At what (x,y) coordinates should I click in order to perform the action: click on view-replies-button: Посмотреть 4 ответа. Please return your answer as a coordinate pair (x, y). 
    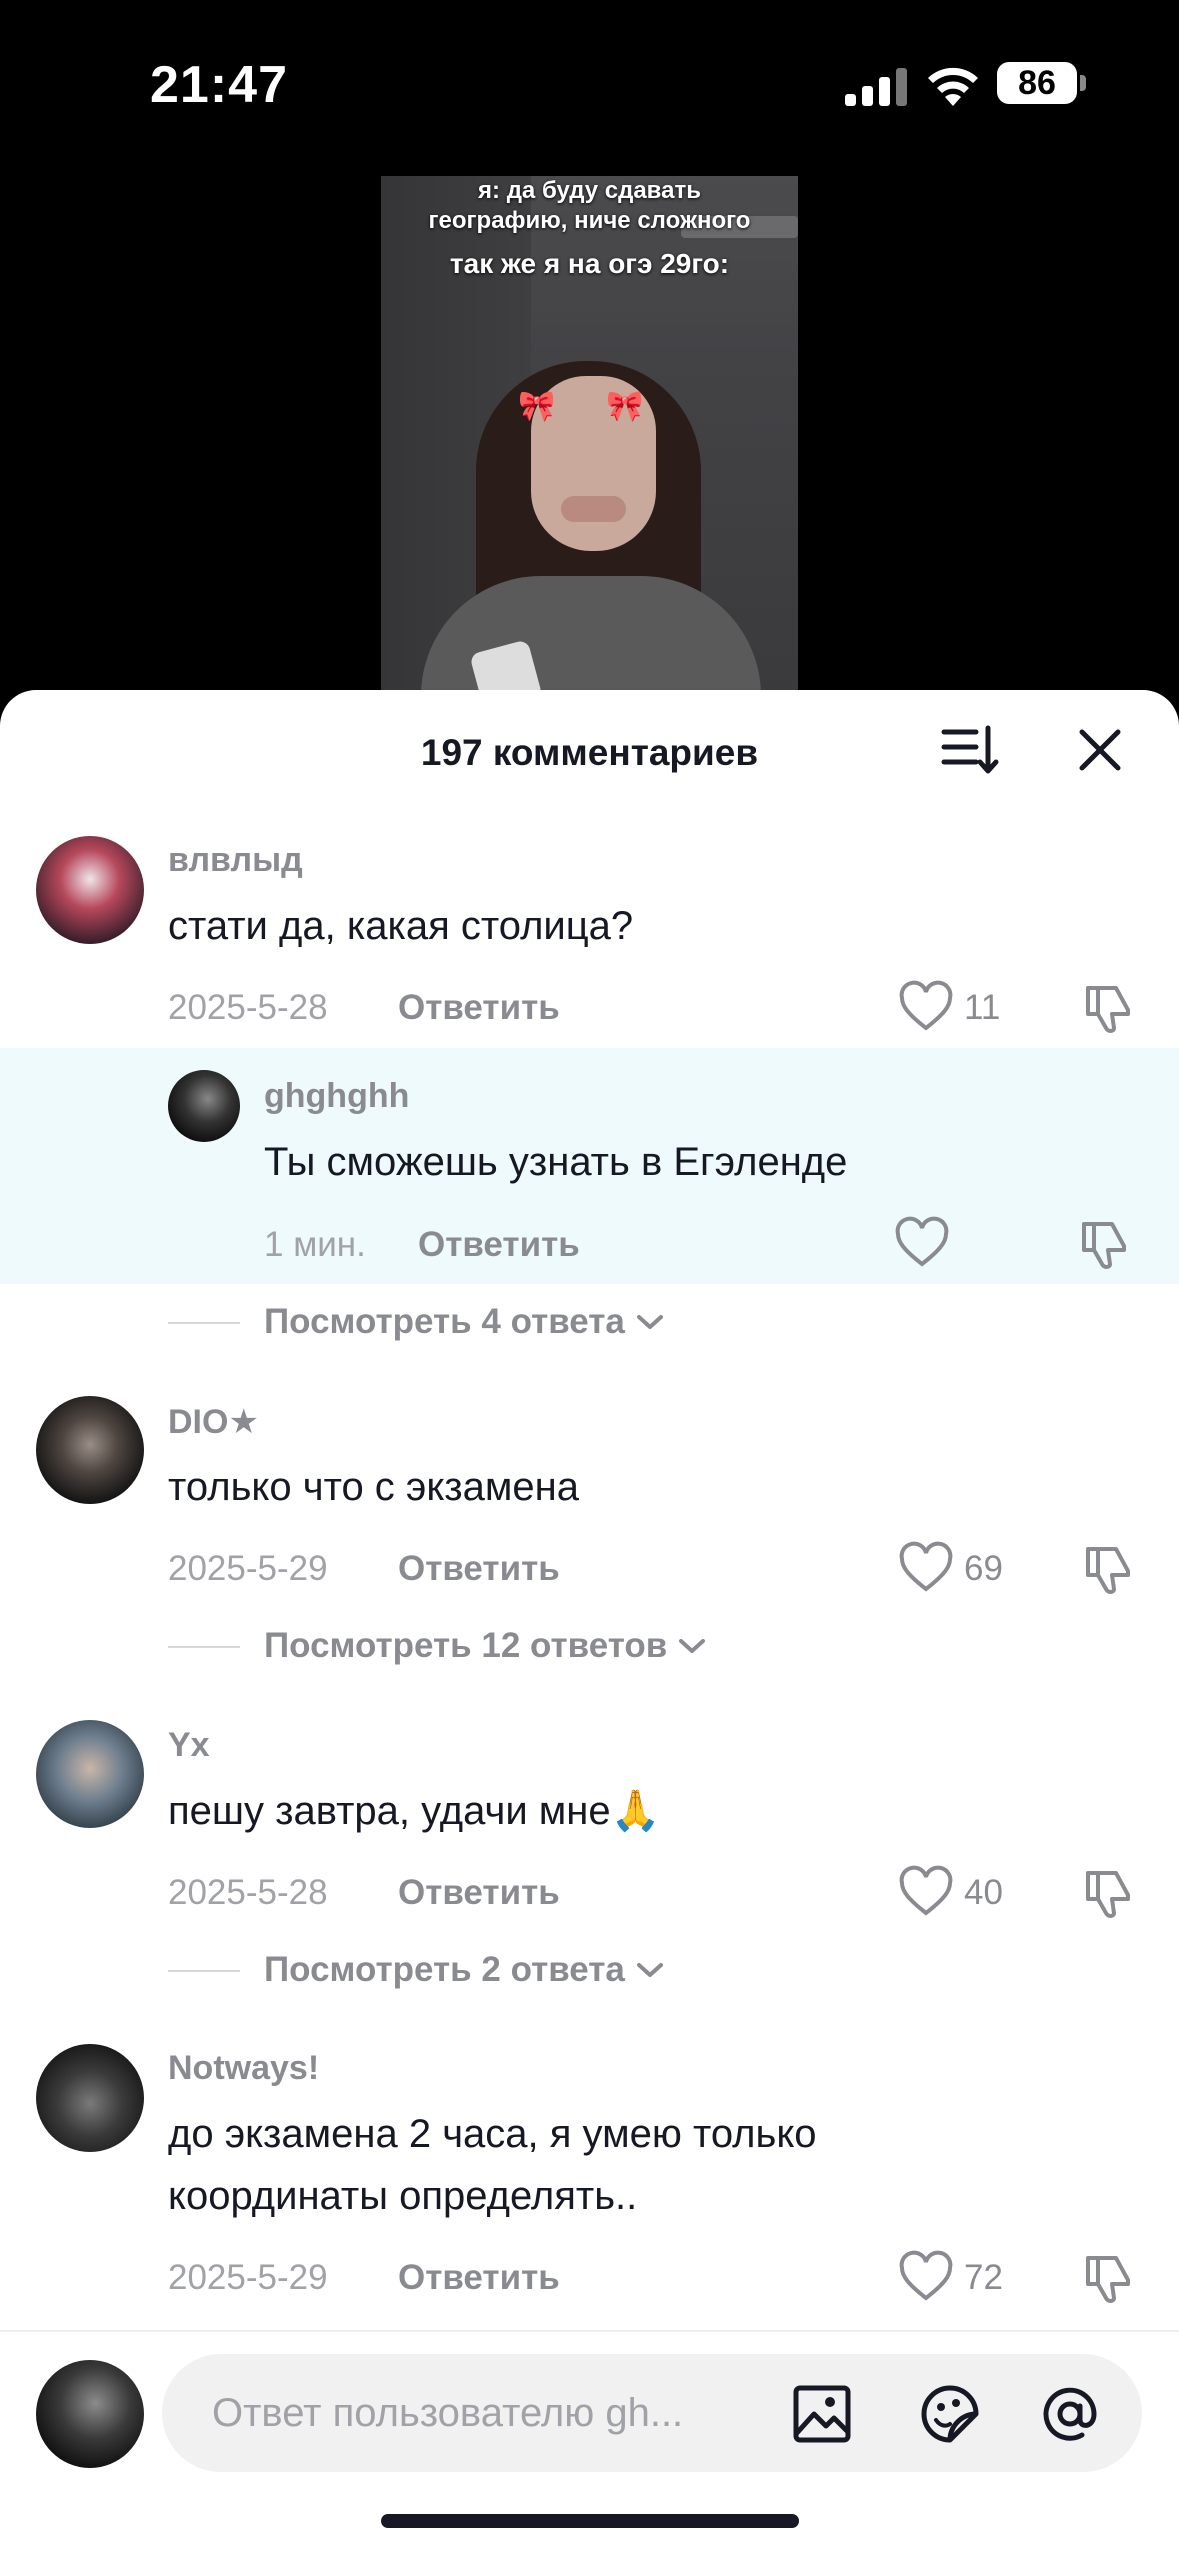
    Looking at the image, I should click on (464, 1322).